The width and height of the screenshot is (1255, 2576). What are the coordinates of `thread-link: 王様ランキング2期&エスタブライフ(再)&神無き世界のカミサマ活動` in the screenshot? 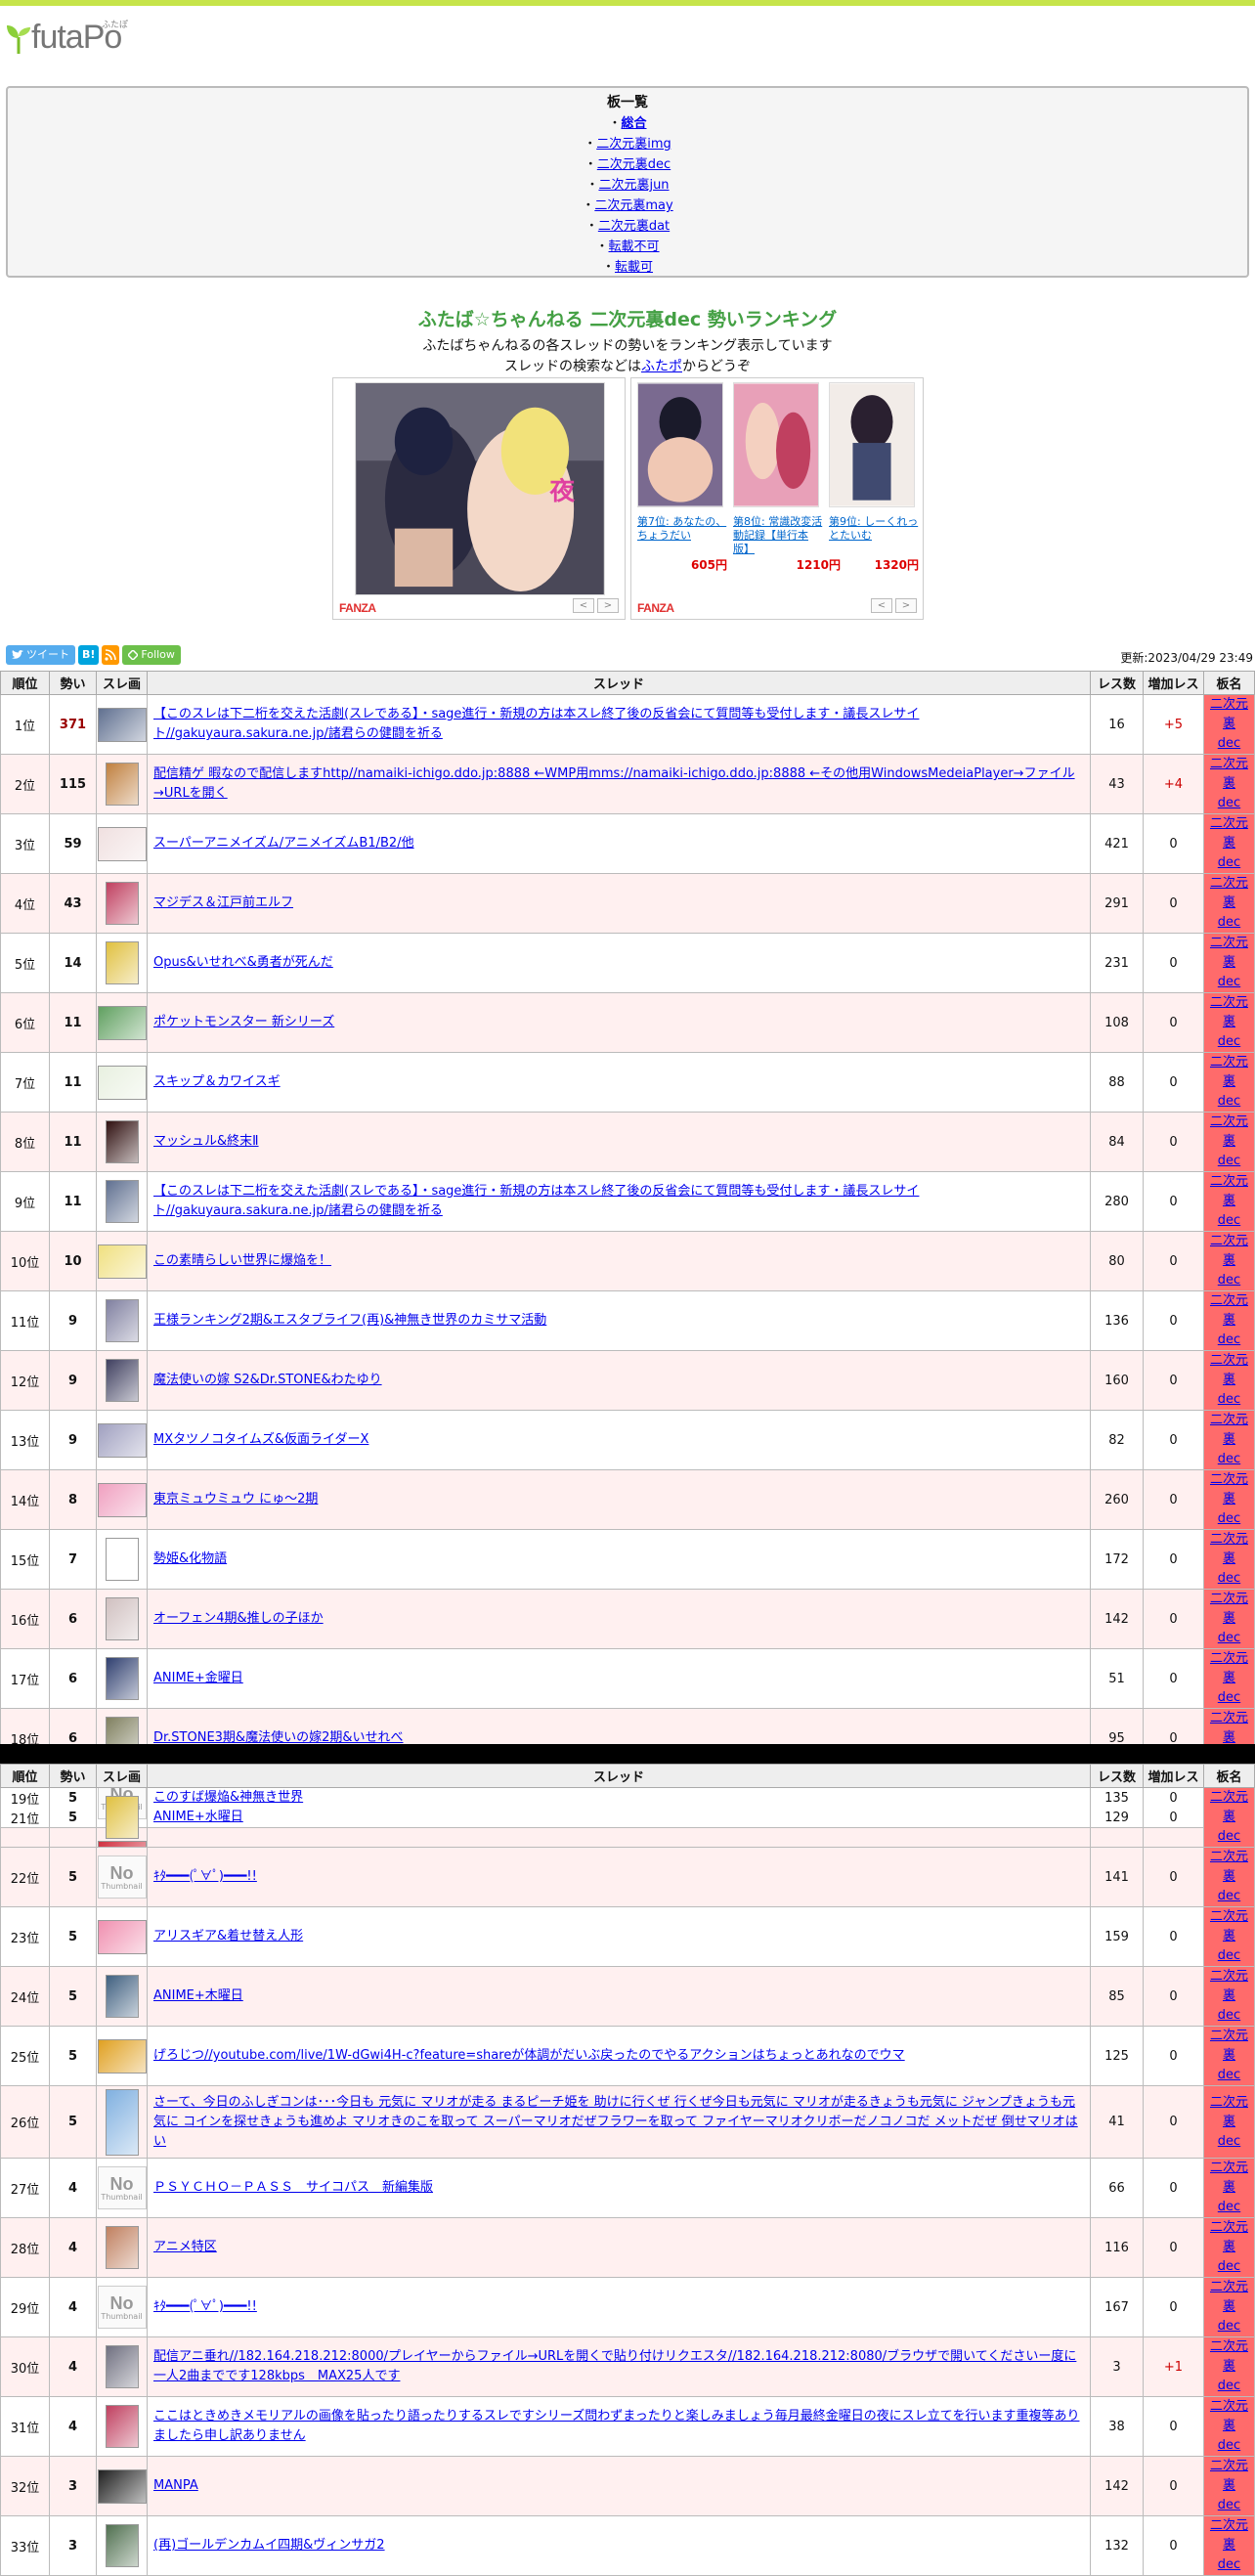 It's located at (350, 1320).